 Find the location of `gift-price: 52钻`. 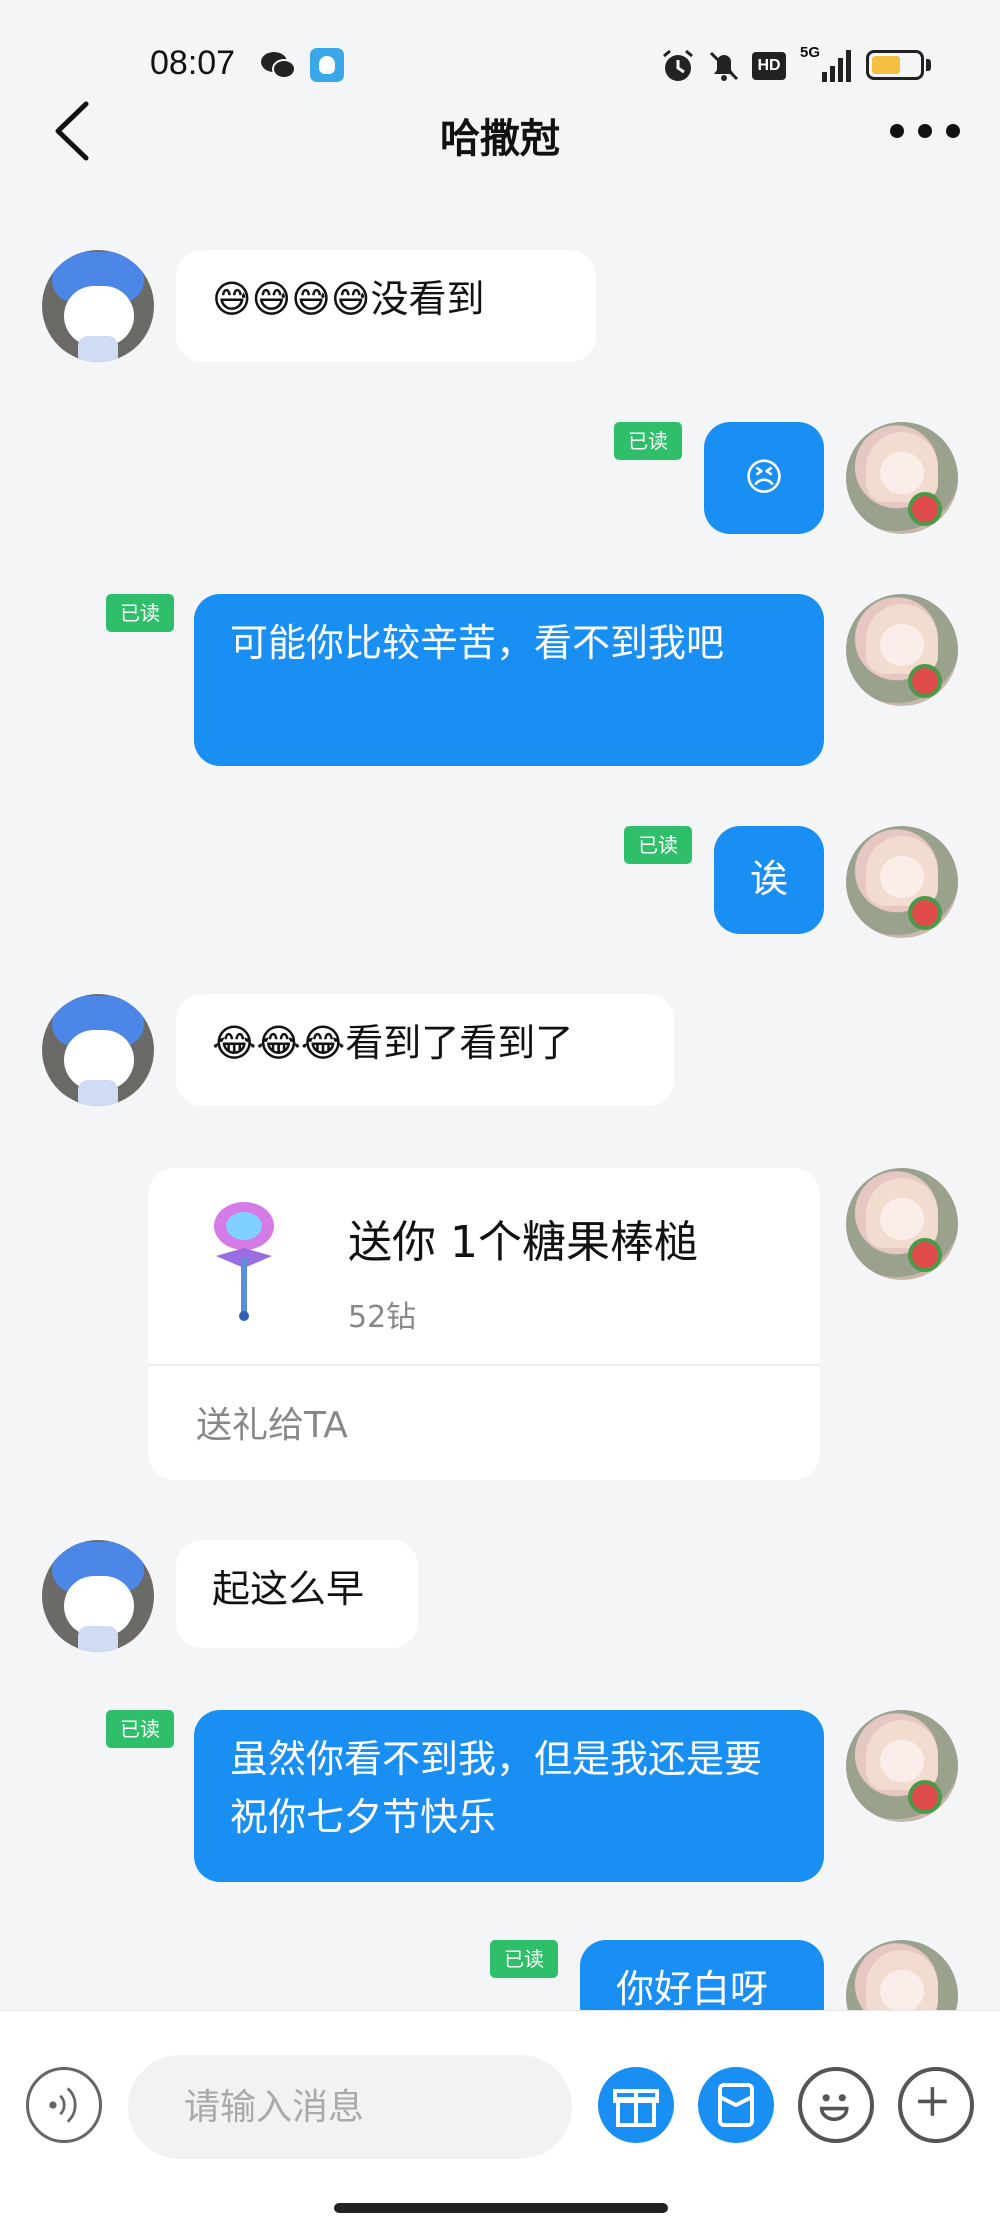

gift-price: 52钻 is located at coordinates (382, 1317).